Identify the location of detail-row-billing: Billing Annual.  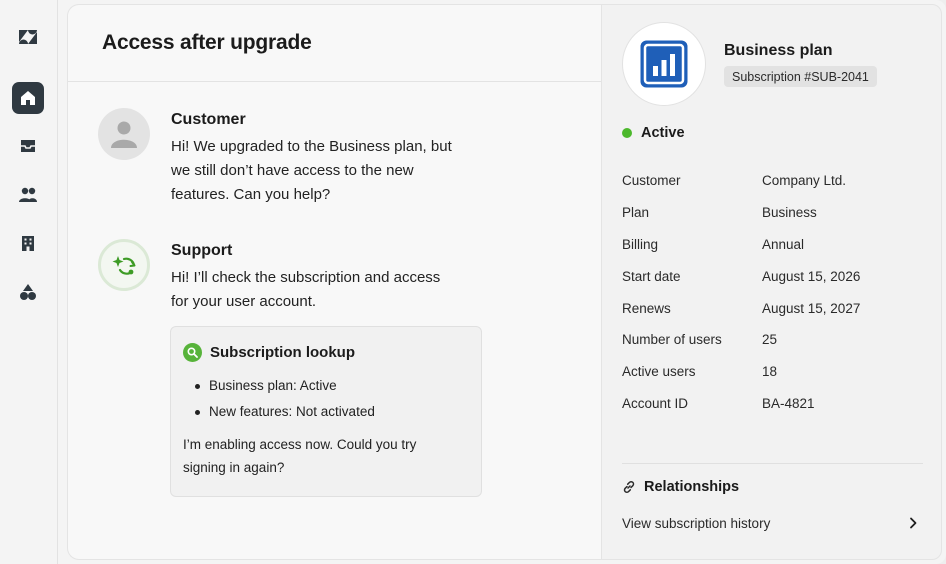
(772, 245).